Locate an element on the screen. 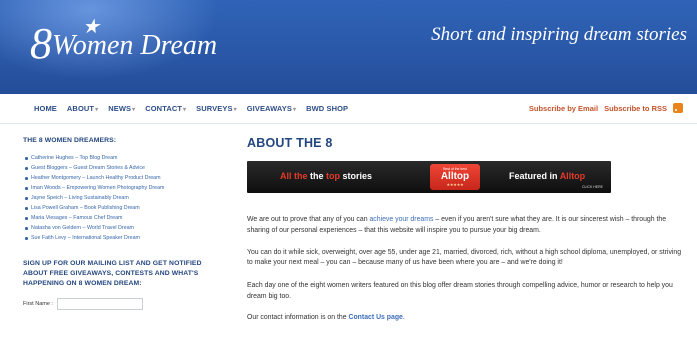 The height and width of the screenshot is (353, 697). achieve-dreams-link: achieve your dreams is located at coordinates (401, 219).